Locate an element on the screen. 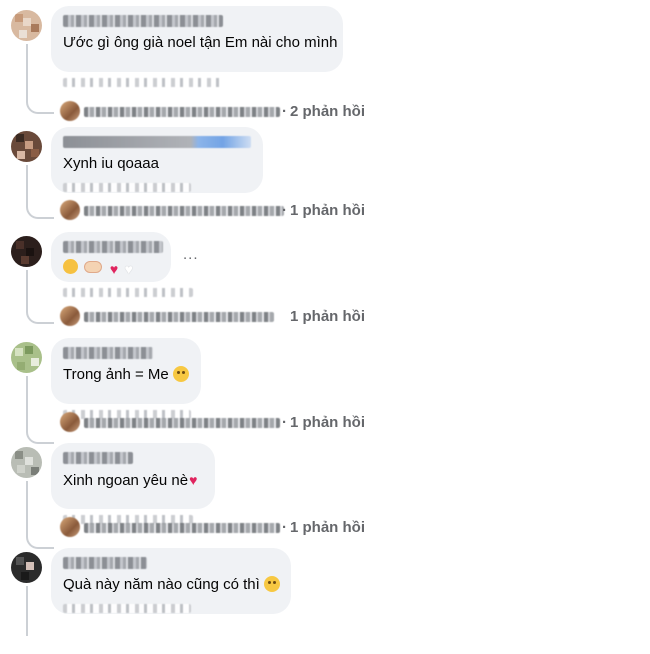  view-replies-row: 1 phản hồi is located at coordinates (220, 317).